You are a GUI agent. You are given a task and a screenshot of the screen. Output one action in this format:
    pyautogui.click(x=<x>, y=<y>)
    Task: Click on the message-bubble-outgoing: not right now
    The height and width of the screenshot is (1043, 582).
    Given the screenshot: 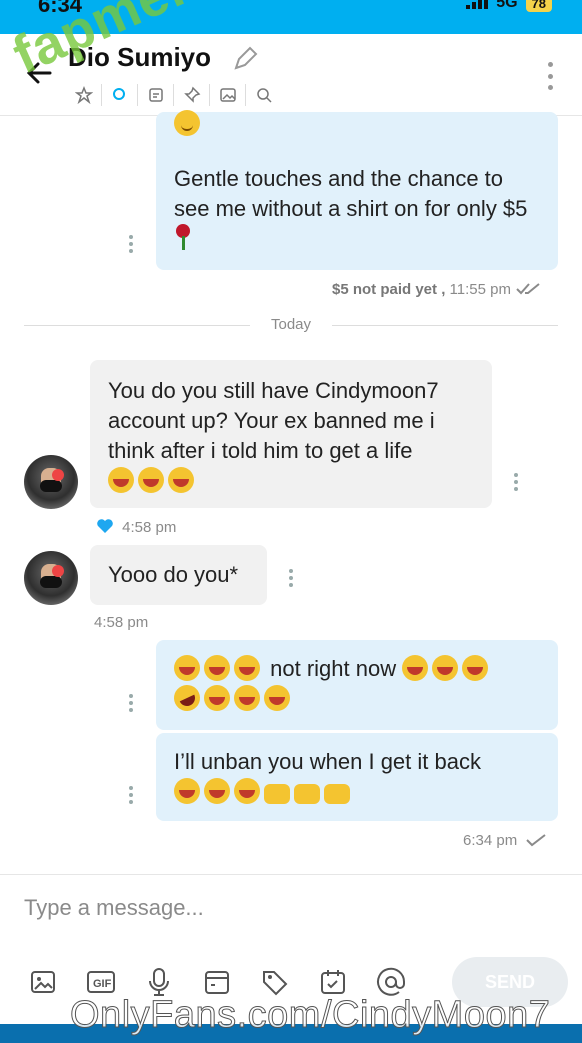 What is the action you would take?
    pyautogui.click(x=357, y=685)
    